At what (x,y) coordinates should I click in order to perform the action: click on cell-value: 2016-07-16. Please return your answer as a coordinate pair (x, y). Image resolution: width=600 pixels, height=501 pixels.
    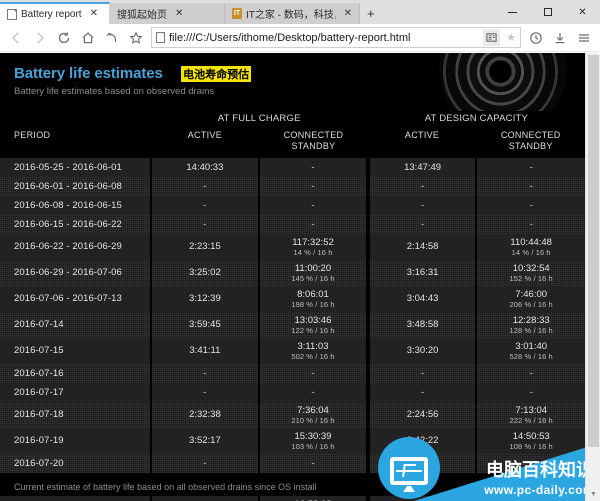
    Looking at the image, I should click on (39, 373).